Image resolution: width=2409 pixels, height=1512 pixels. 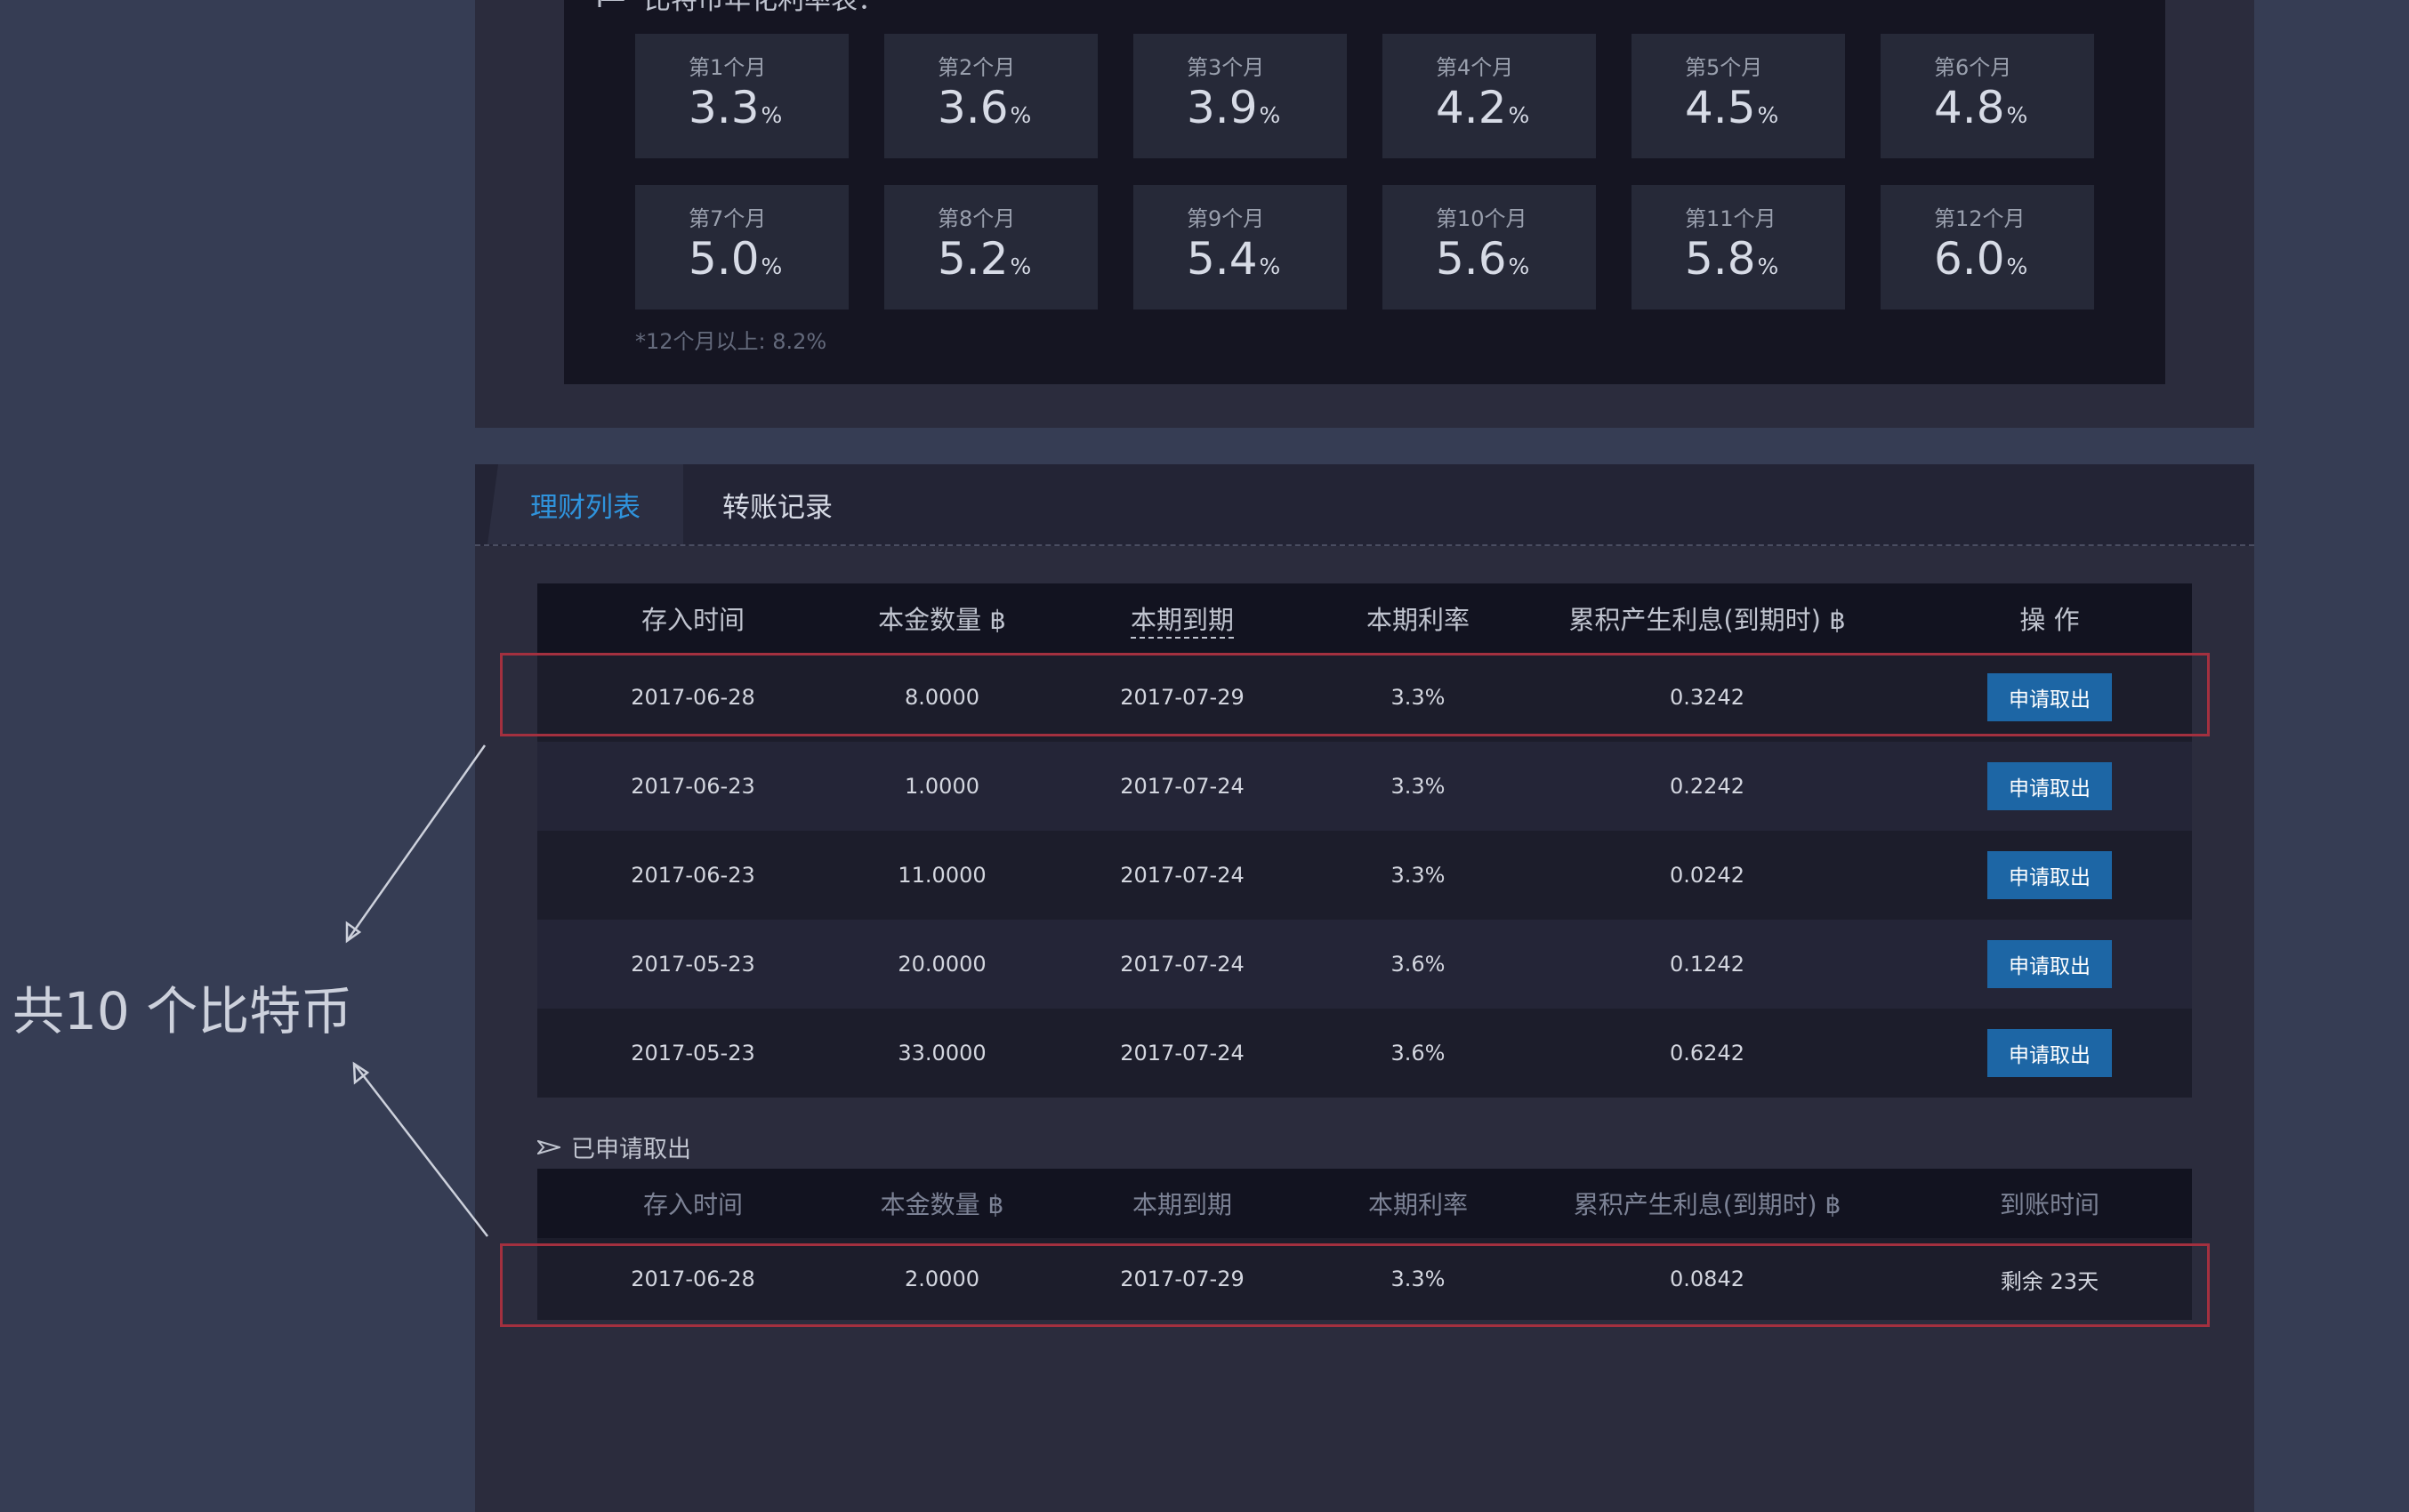 I want to click on amount-cell: 1.0000, so click(x=942, y=786).